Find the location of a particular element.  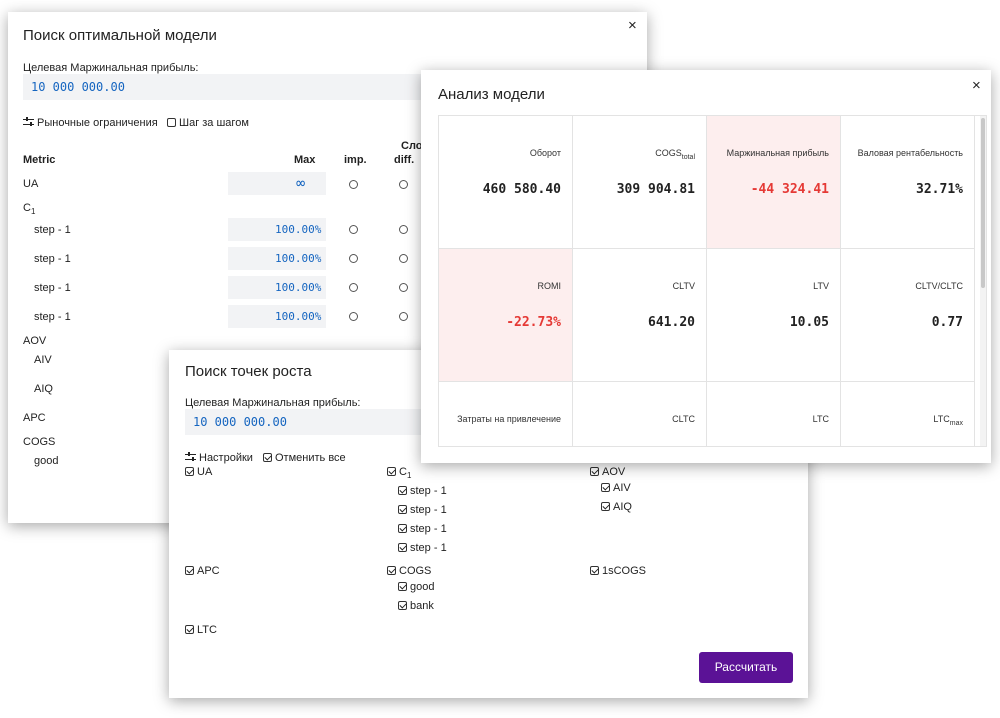

metric-title: Маржинальная прибыль is located at coordinates (777, 153).